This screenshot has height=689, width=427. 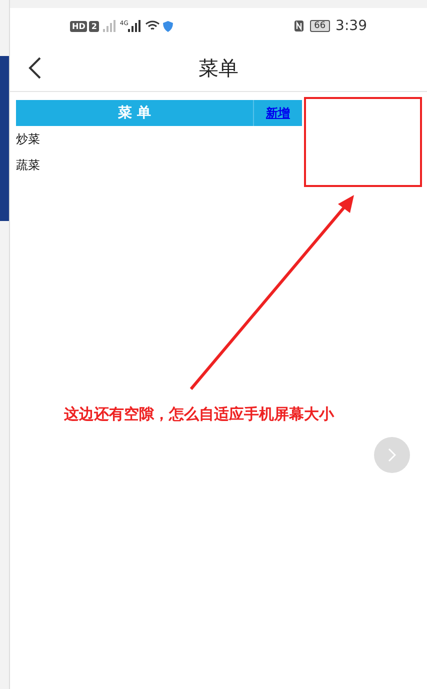 What do you see at coordinates (35, 67) in the screenshot?
I see `back-icon` at bounding box center [35, 67].